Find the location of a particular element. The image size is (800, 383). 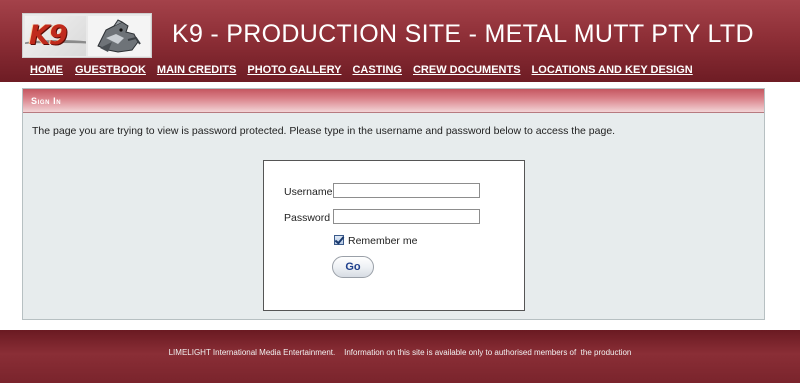

metal-dog-icon is located at coordinates (119, 36).